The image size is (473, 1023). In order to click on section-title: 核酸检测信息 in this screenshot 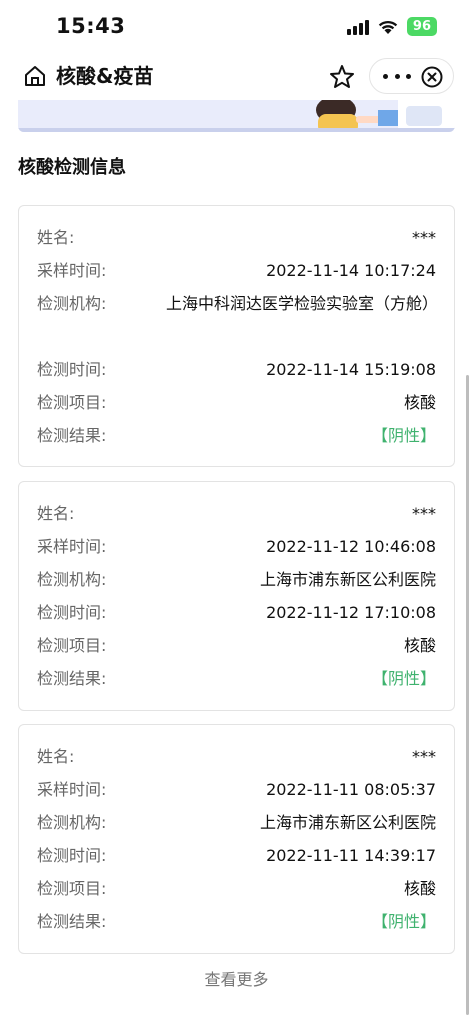, I will do `click(72, 167)`.